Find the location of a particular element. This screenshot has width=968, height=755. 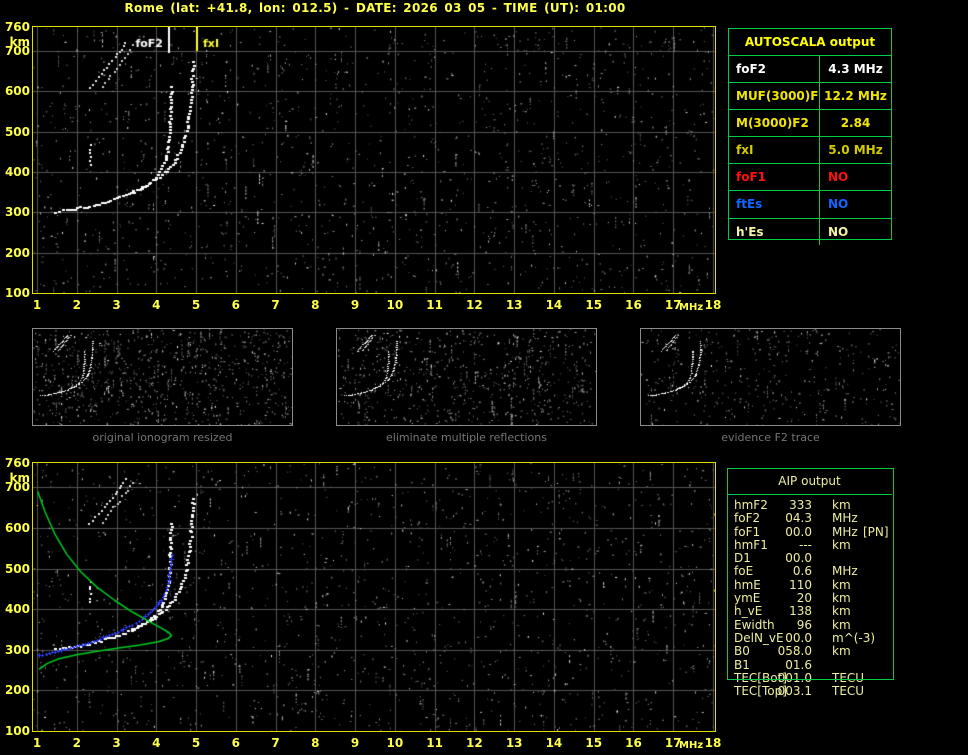

aip-row-value: 110 is located at coordinates (800, 584).